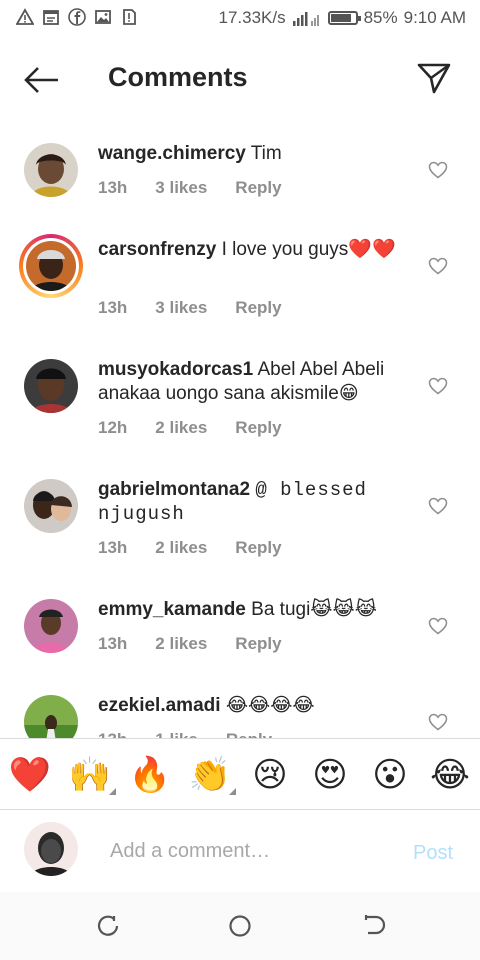 The height and width of the screenshot is (960, 480). Describe the element at coordinates (255, 851) in the screenshot. I see `comment-input` at that location.